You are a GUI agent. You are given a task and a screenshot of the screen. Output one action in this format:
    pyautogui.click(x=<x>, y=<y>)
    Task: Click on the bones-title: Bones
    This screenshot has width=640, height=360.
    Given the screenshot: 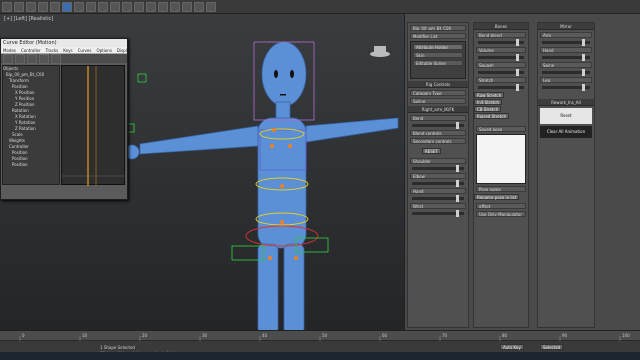 What is the action you would take?
    pyautogui.click(x=501, y=26)
    